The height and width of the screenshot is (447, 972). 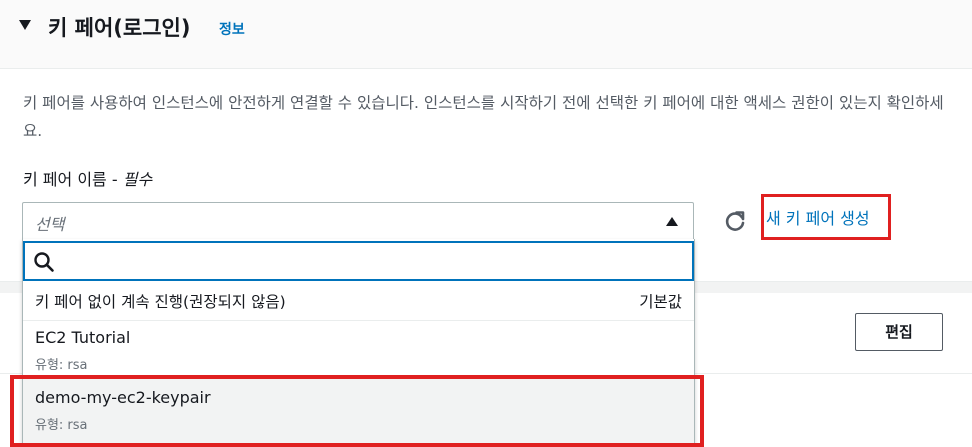 I want to click on key-pair-name-label: 키 페어 이름 - 필수, so click(x=87, y=178).